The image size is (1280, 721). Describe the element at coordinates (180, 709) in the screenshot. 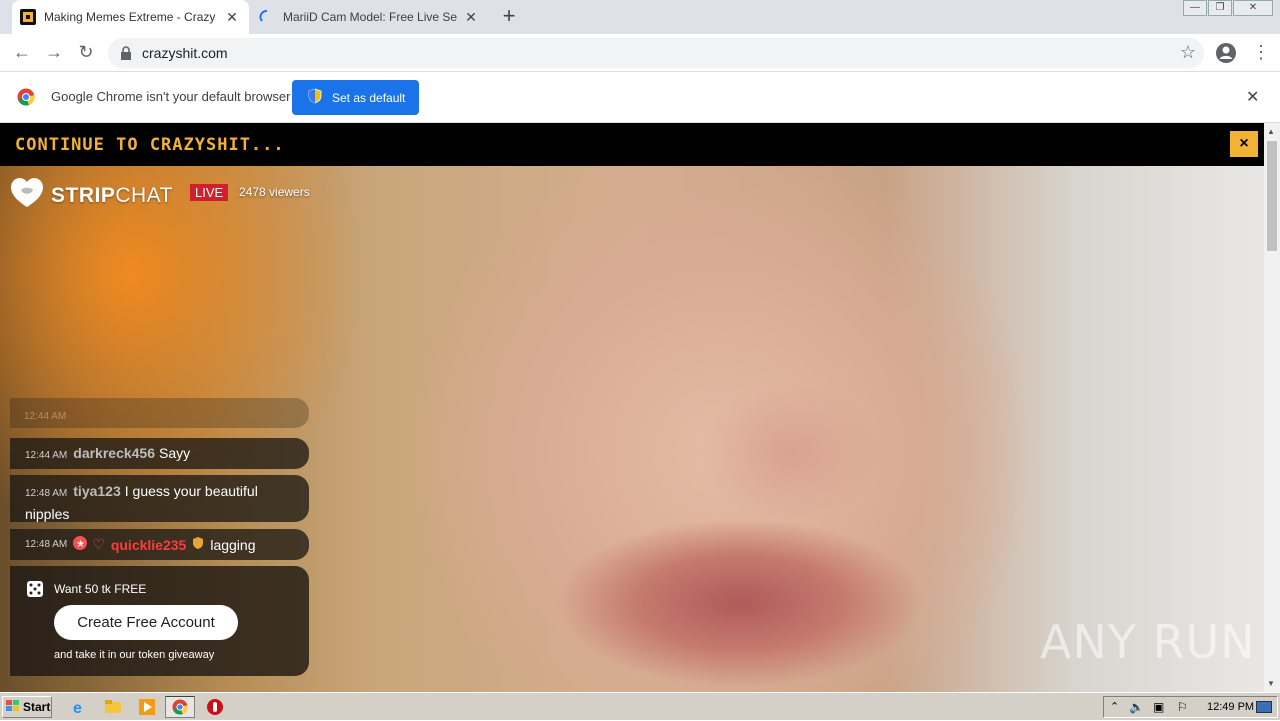

I see `chrome-taskbar-icon` at that location.